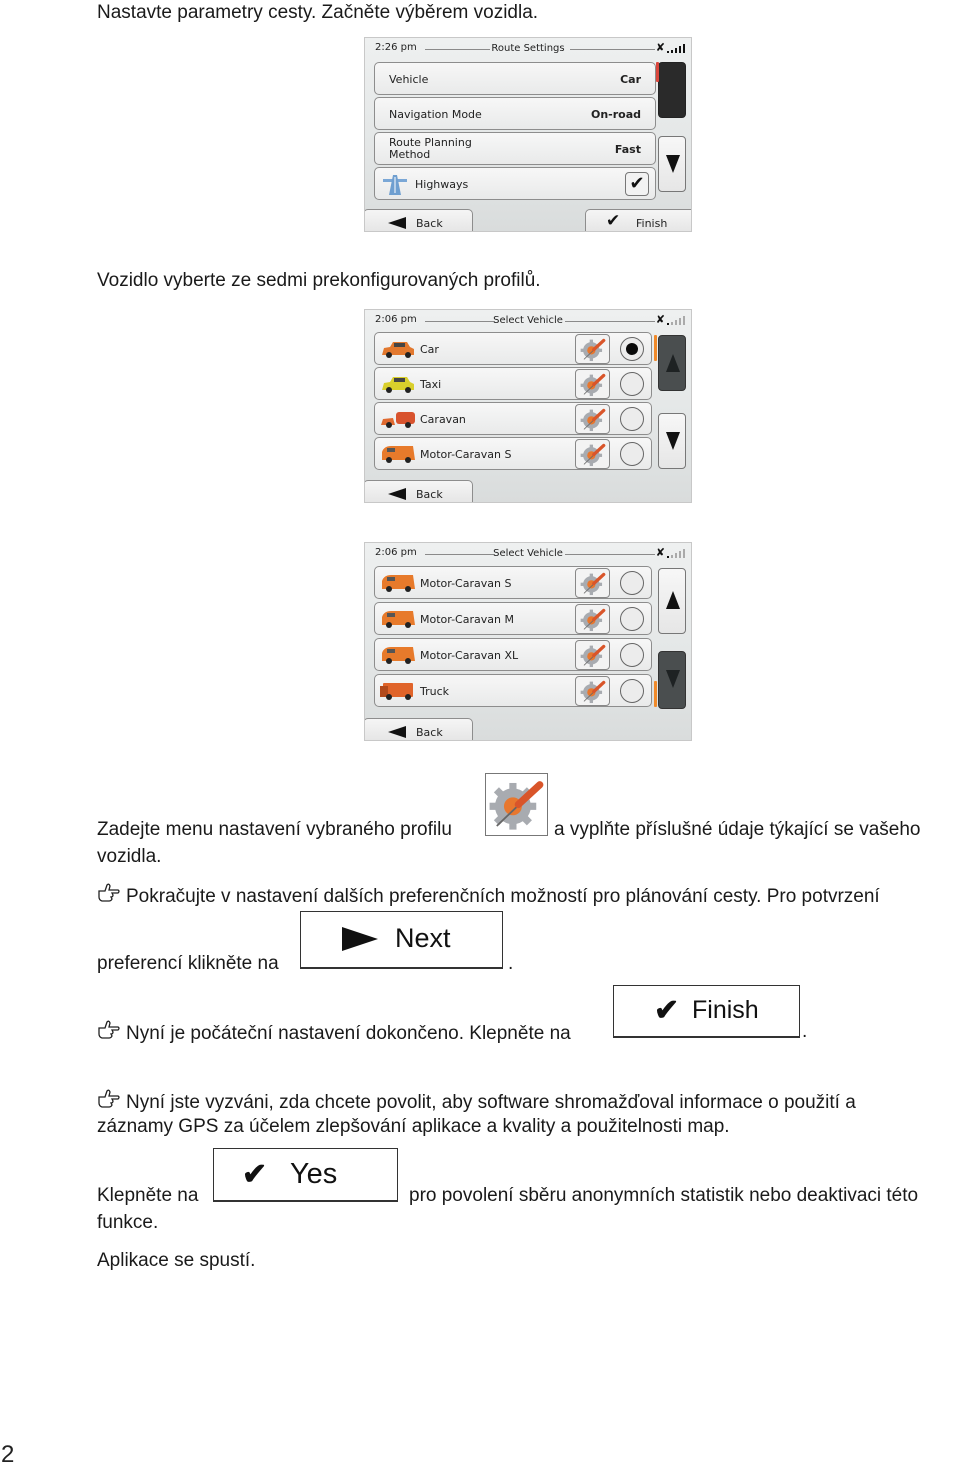 Image resolution: width=960 pixels, height=1465 pixels. What do you see at coordinates (515, 148) in the screenshot?
I see `route-planning-method-row: Route Planning Method Fast` at bounding box center [515, 148].